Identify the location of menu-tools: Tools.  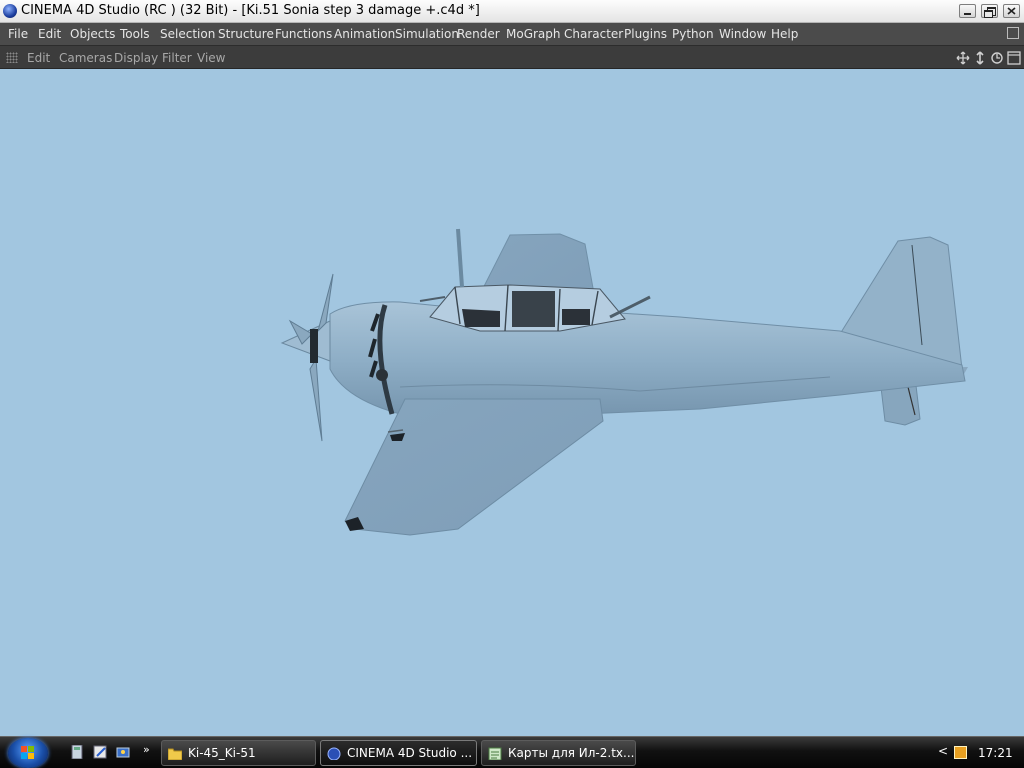
(135, 34).